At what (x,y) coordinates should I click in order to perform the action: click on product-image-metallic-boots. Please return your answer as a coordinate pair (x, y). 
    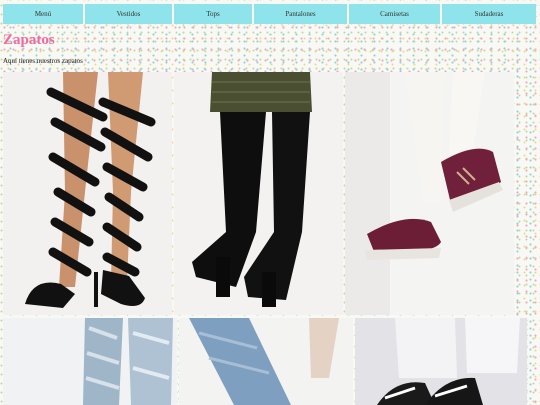
    Looking at the image, I should click on (90, 361).